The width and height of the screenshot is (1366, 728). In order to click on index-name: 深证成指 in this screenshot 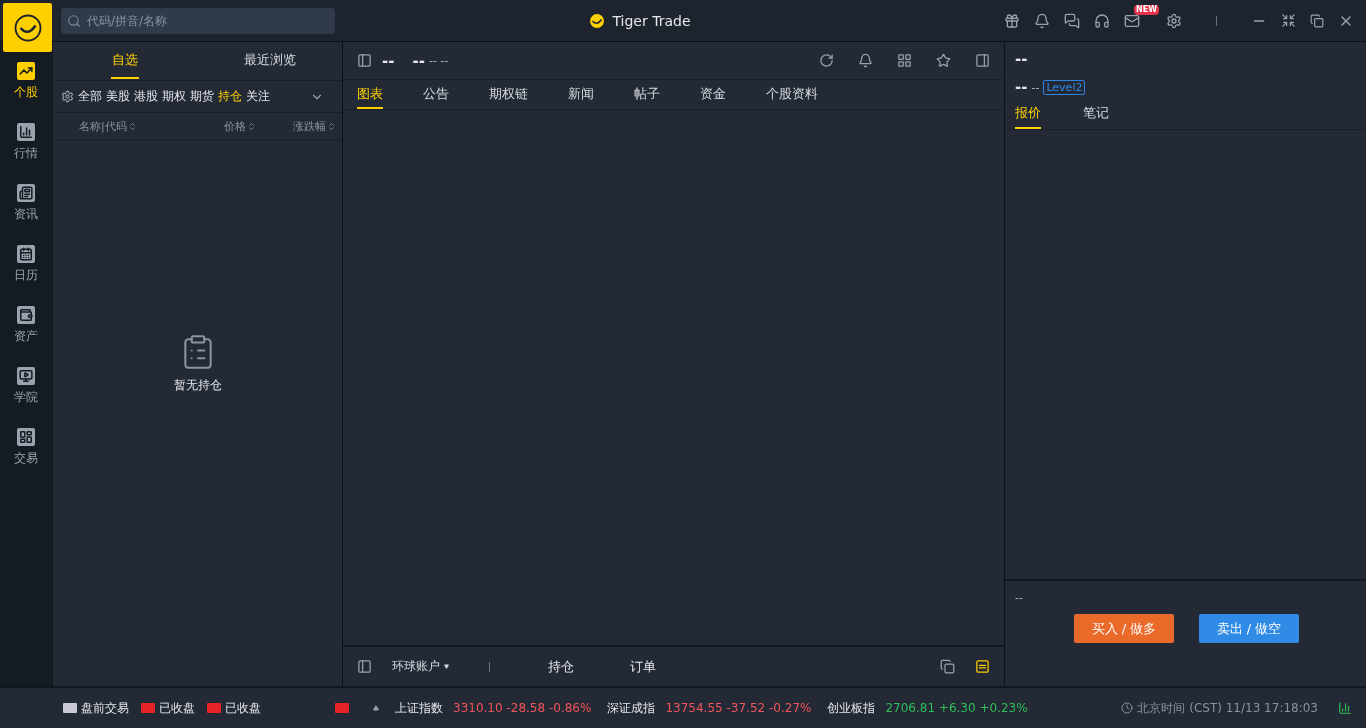, I will do `click(631, 708)`.